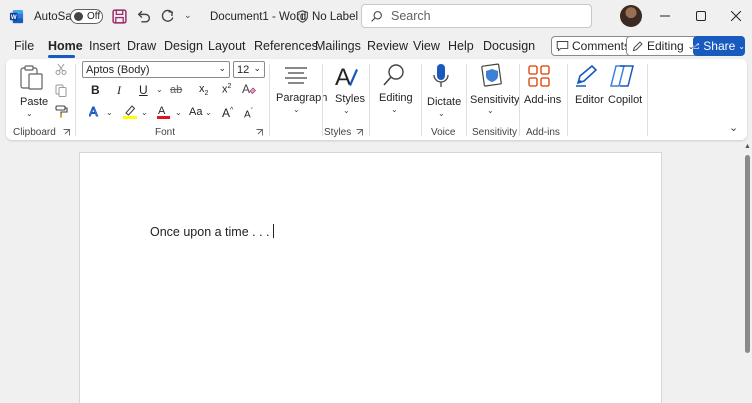 The height and width of the screenshot is (403, 752). I want to click on tab-docusign: Docusign, so click(509, 46).